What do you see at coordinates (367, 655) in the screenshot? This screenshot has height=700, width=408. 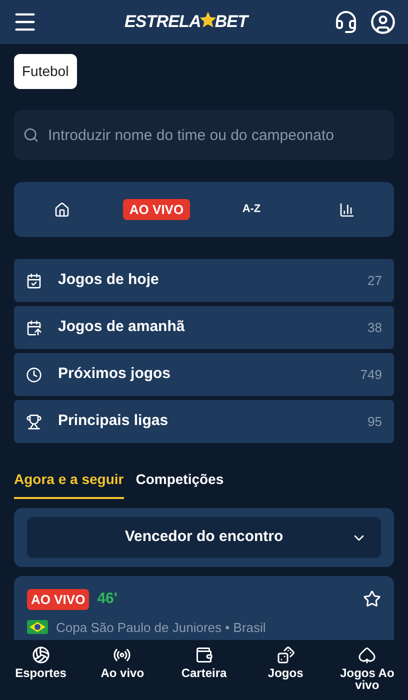 I see `spade-icon` at bounding box center [367, 655].